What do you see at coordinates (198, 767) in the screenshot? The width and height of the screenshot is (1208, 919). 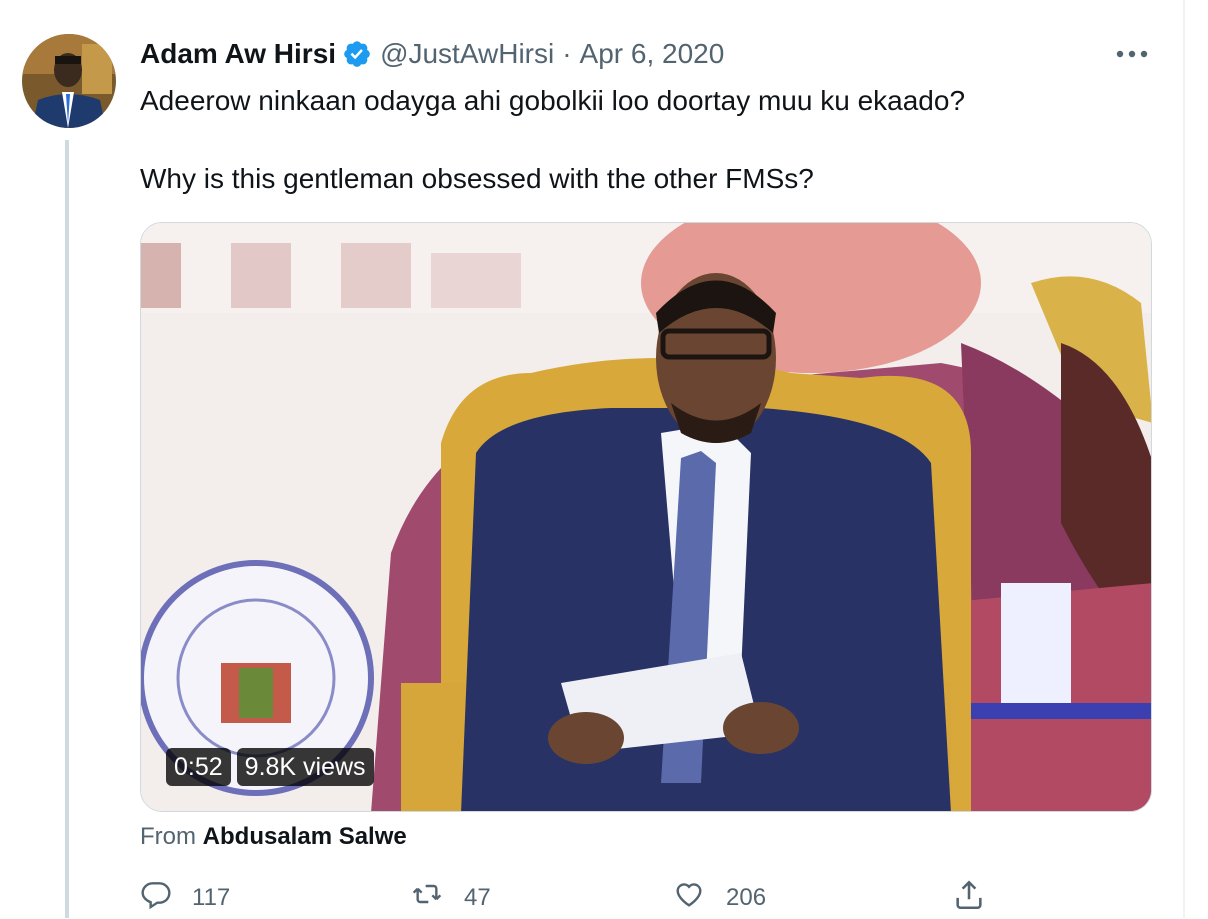 I see `video-duration: 0:52` at bounding box center [198, 767].